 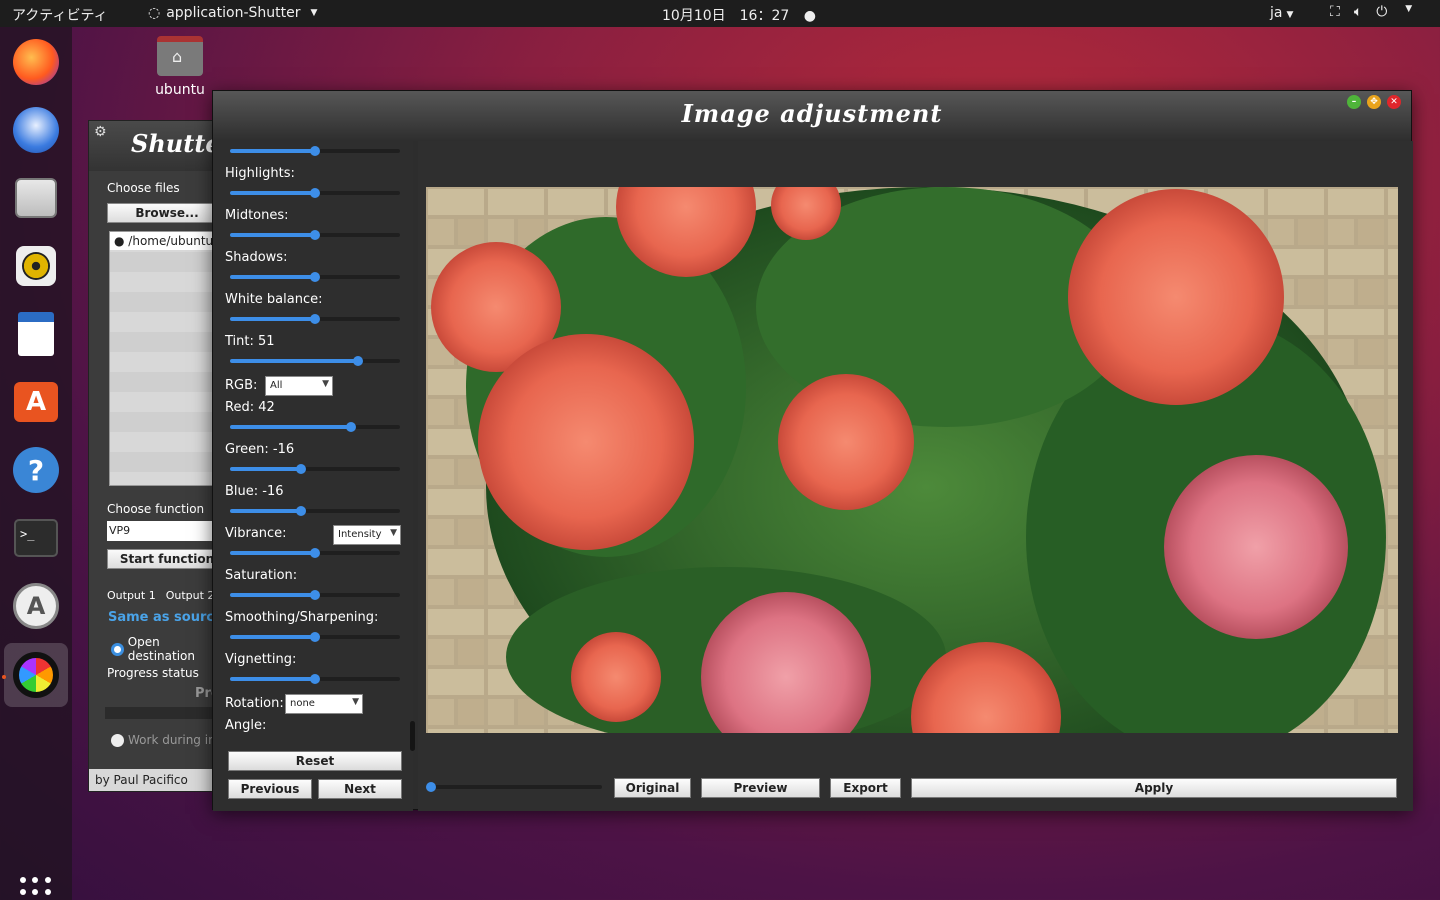 I want to click on dock-writer, so click(x=36, y=334).